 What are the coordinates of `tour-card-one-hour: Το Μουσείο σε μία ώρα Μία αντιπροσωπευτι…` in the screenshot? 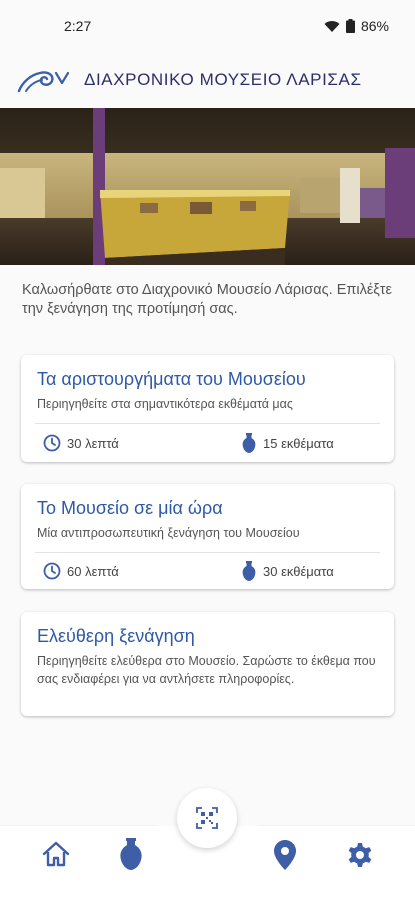 It's located at (207, 536).